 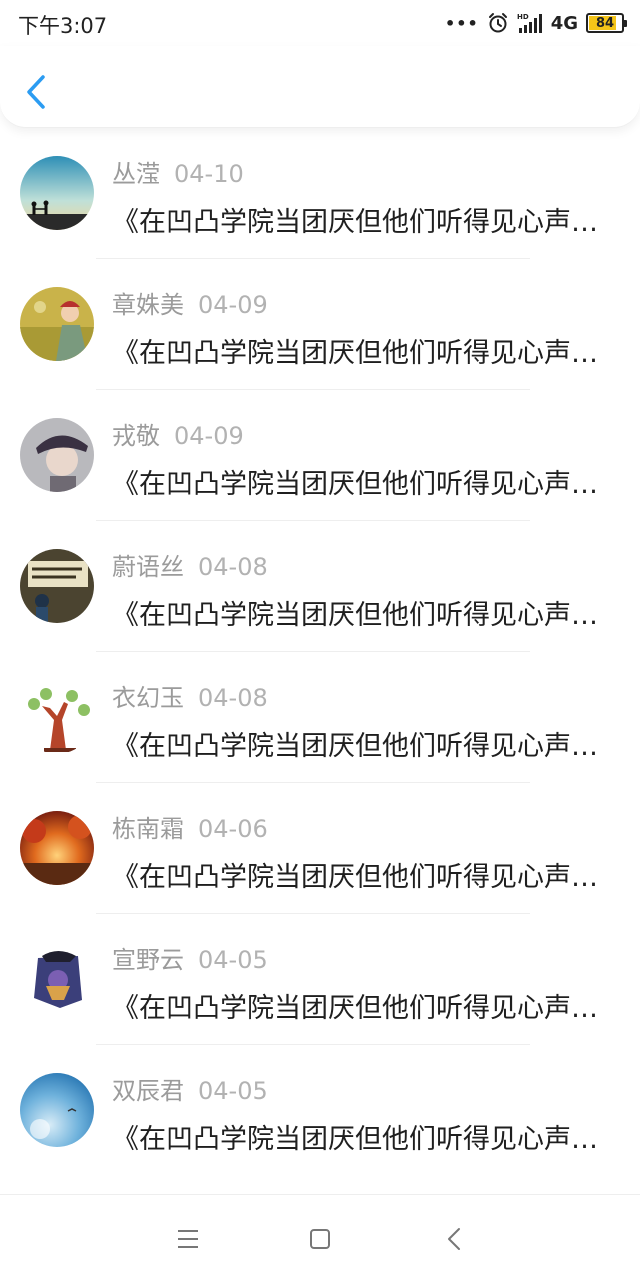 I want to click on alarm-icon, so click(x=498, y=23).